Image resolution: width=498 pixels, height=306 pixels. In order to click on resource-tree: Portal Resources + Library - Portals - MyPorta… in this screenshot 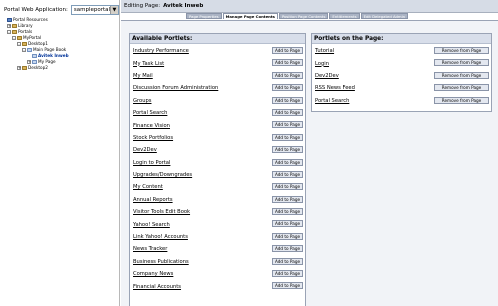, I will do `click(60, 44)`.